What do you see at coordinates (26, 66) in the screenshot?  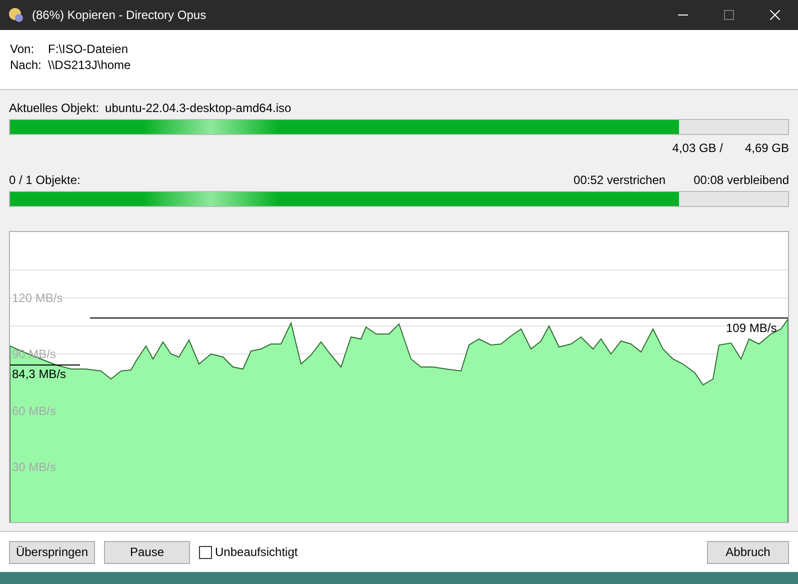 I see `destination-label: Nach:` at bounding box center [26, 66].